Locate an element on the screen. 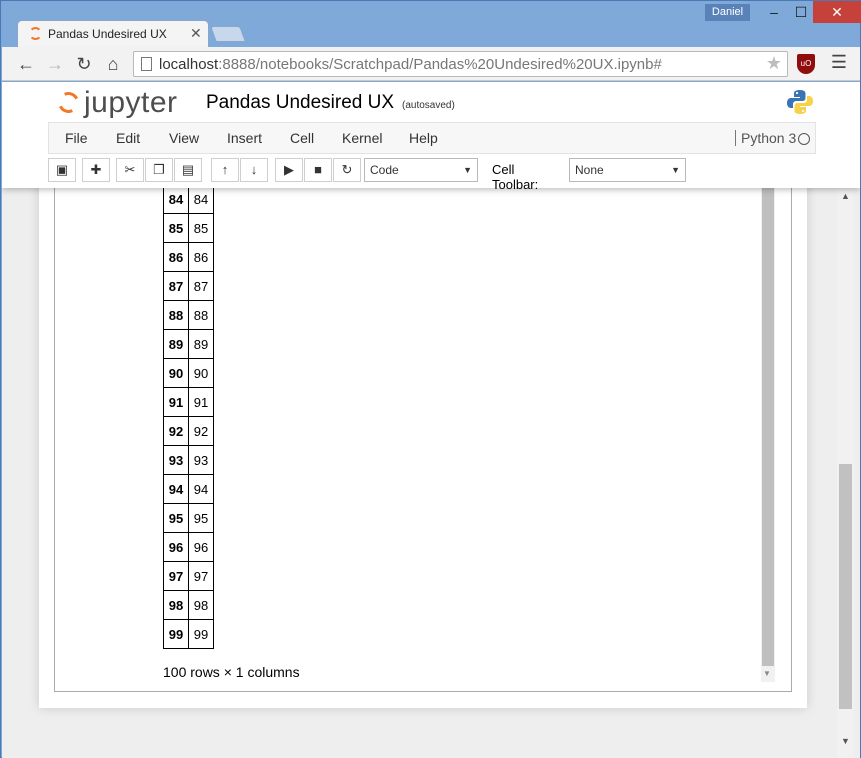 Image resolution: width=861 pixels, height=758 pixels. table-row: 92 92 is located at coordinates (188, 431).